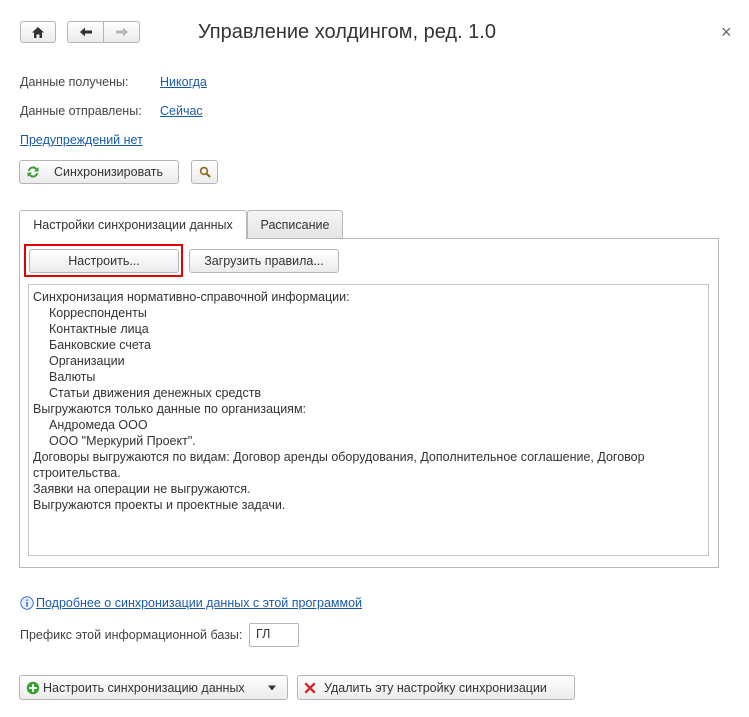 The width and height of the screenshot is (749, 717). Describe the element at coordinates (99, 329) in the screenshot. I see `description-line: Контактные лица` at that location.